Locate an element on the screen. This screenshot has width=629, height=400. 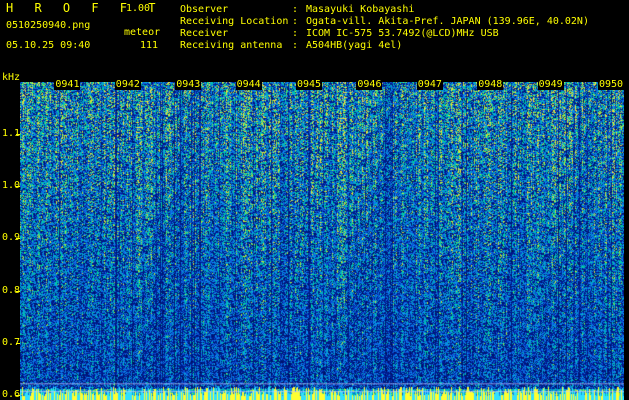
time-label: 0941 is located at coordinates (67, 84).